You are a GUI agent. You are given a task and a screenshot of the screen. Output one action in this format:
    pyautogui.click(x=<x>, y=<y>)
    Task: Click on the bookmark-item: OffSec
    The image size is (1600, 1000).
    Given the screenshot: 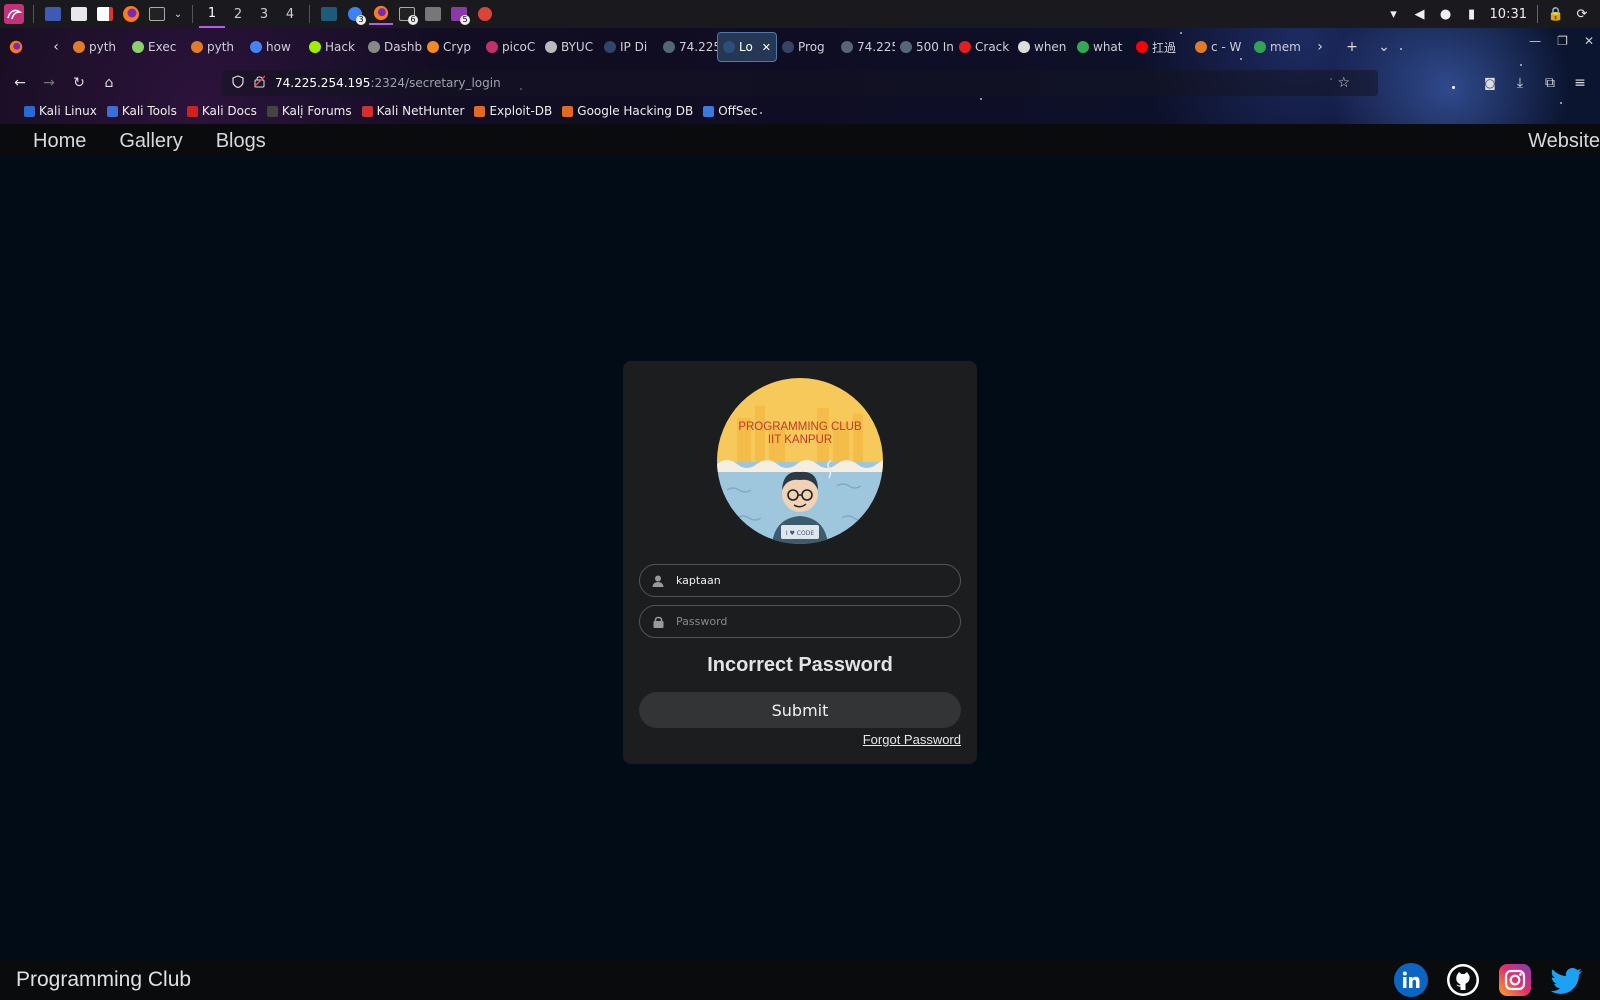 What is the action you would take?
    pyautogui.click(x=730, y=111)
    